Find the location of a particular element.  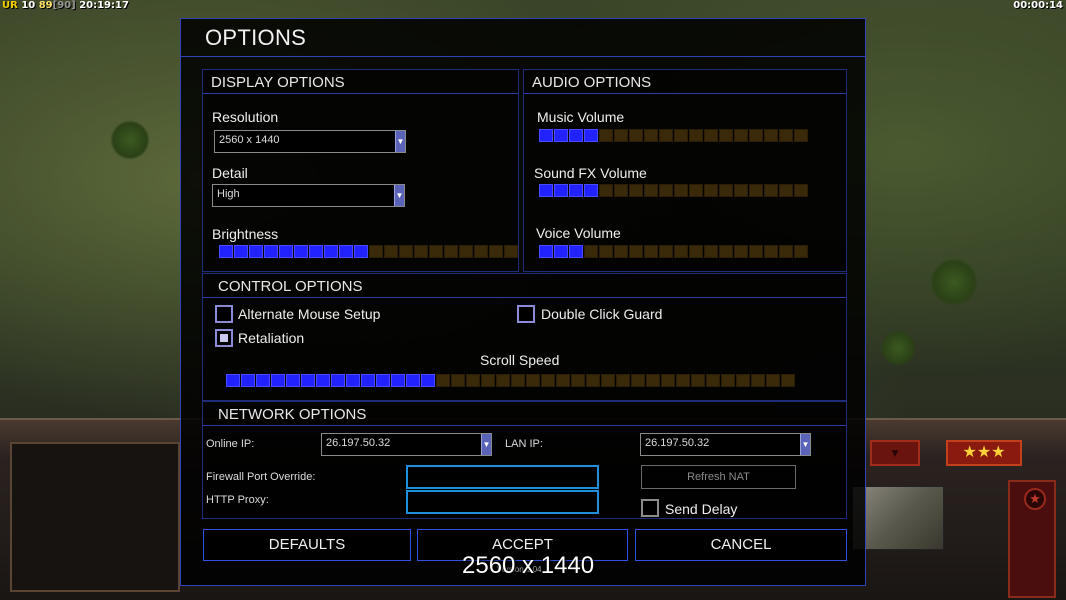

general-promotion-button: ★★★ is located at coordinates (984, 453).